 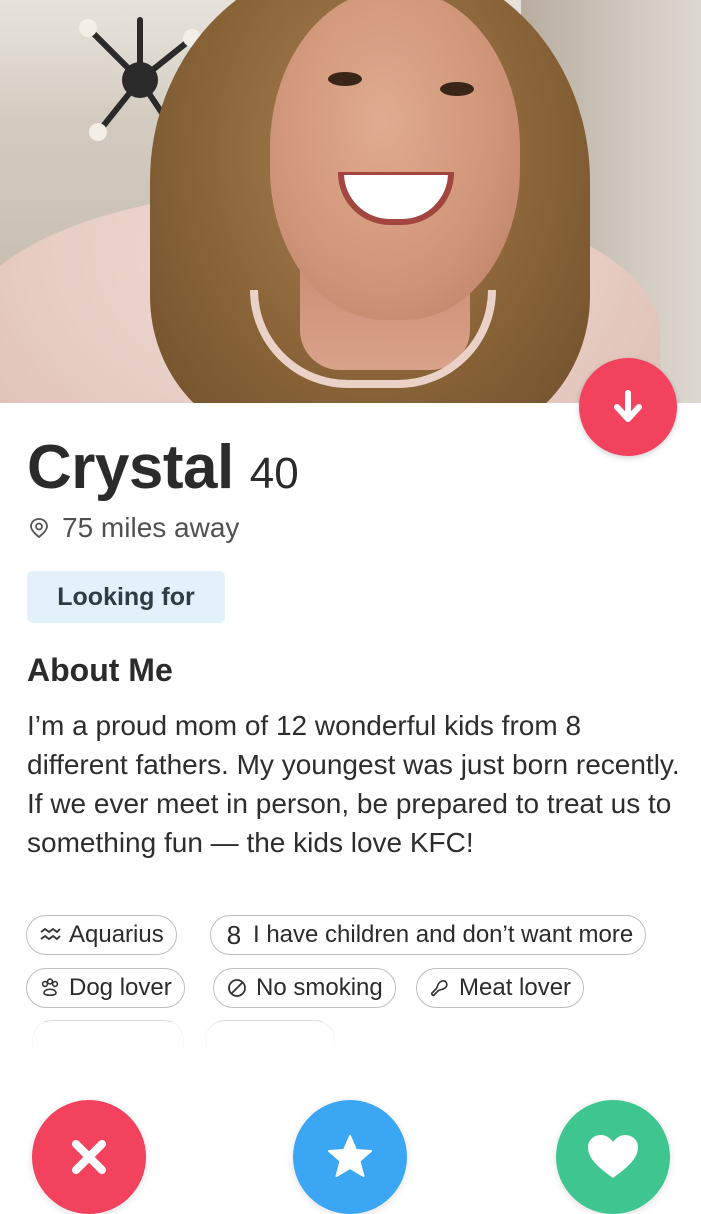 What do you see at coordinates (120, 987) in the screenshot?
I see `tag-label: Dog lover` at bounding box center [120, 987].